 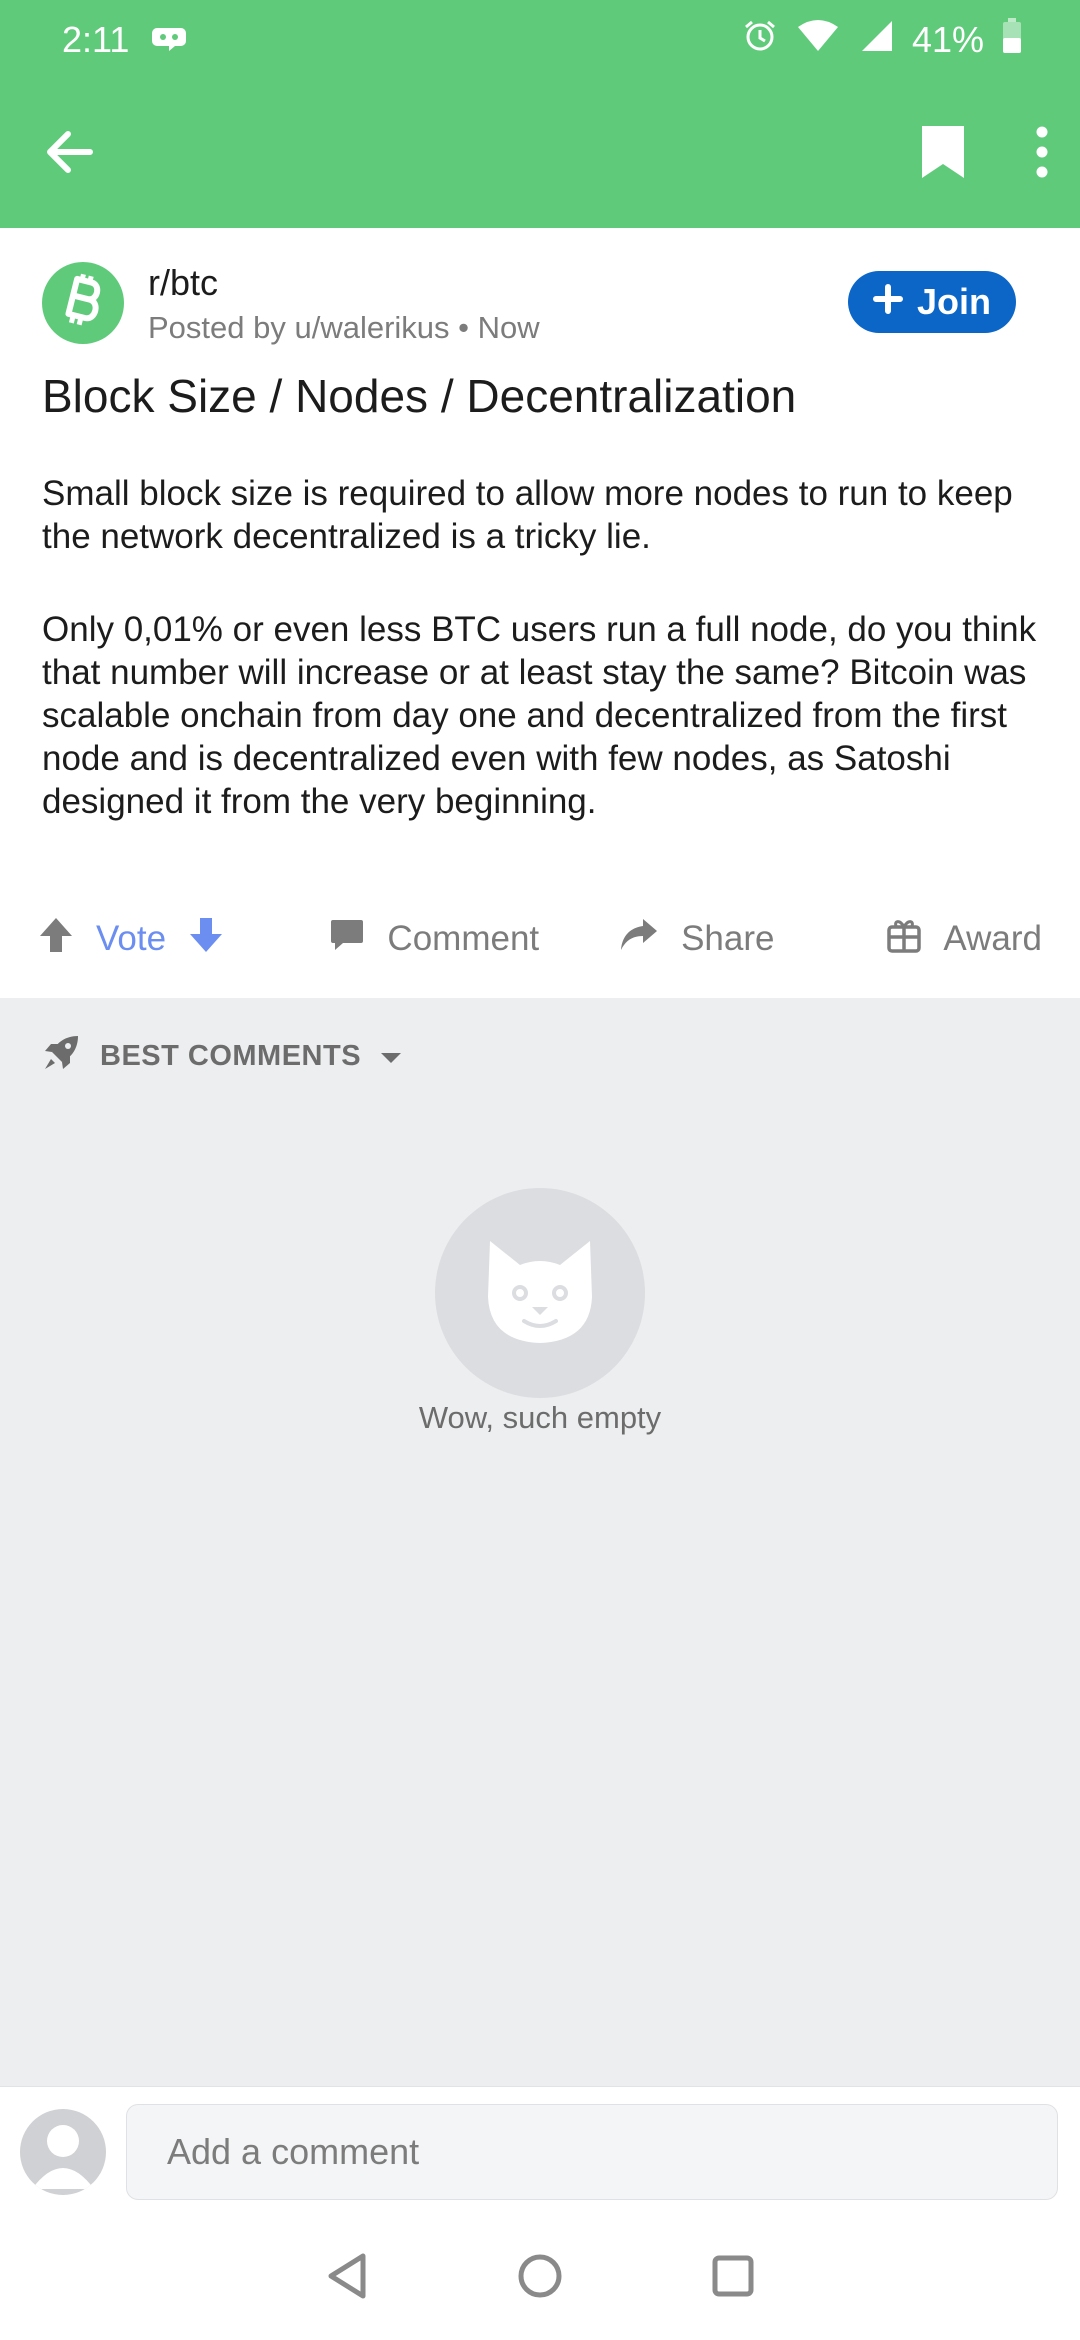 What do you see at coordinates (62, 1056) in the screenshot?
I see `rocket-icon` at bounding box center [62, 1056].